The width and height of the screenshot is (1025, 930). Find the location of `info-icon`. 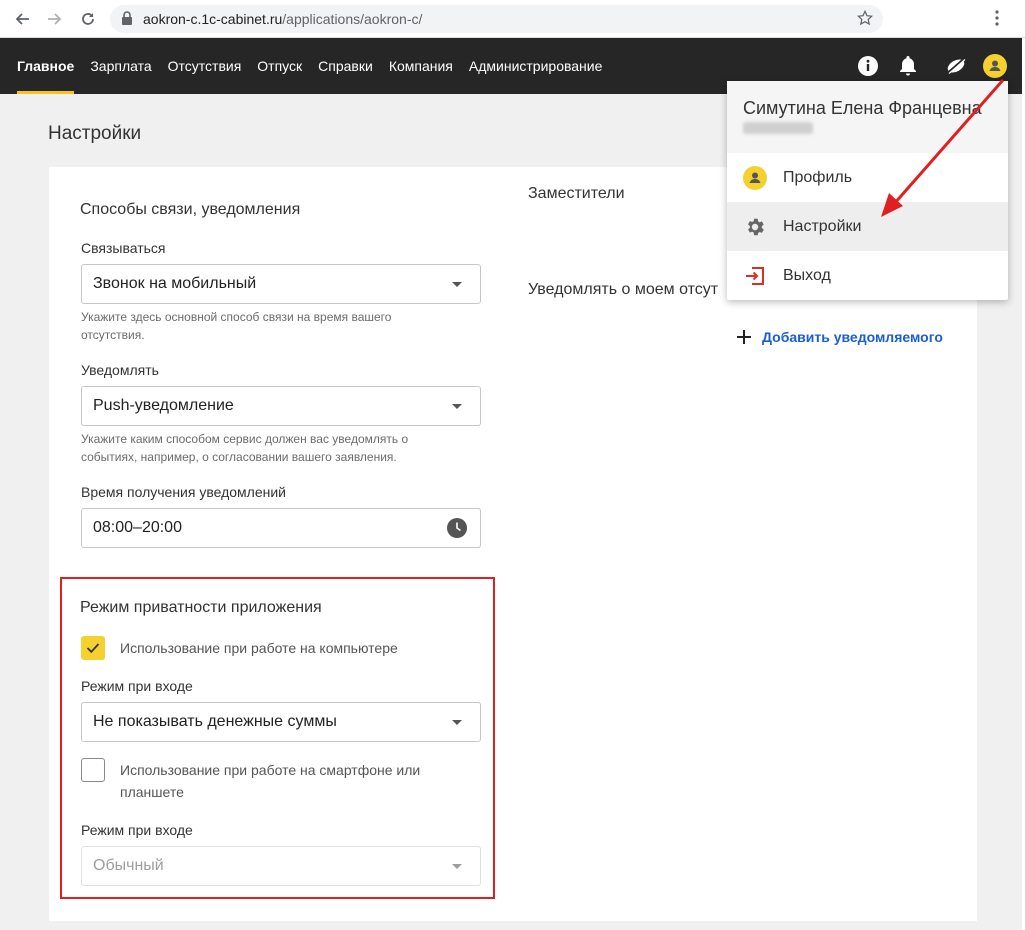

info-icon is located at coordinates (868, 66).